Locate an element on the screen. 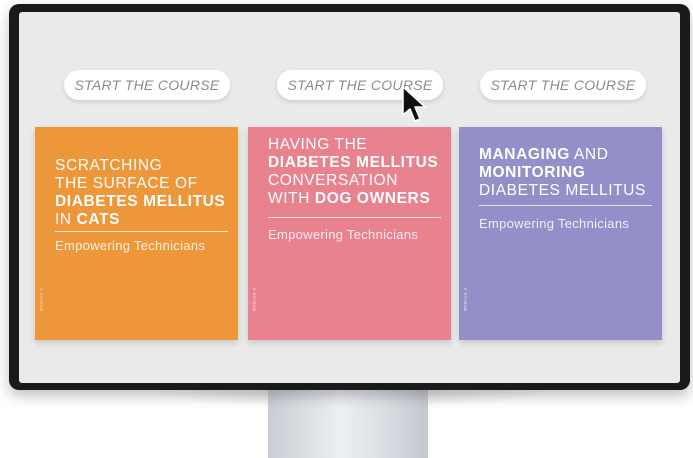  title-line: THE SURFACE OF is located at coordinates (126, 183).